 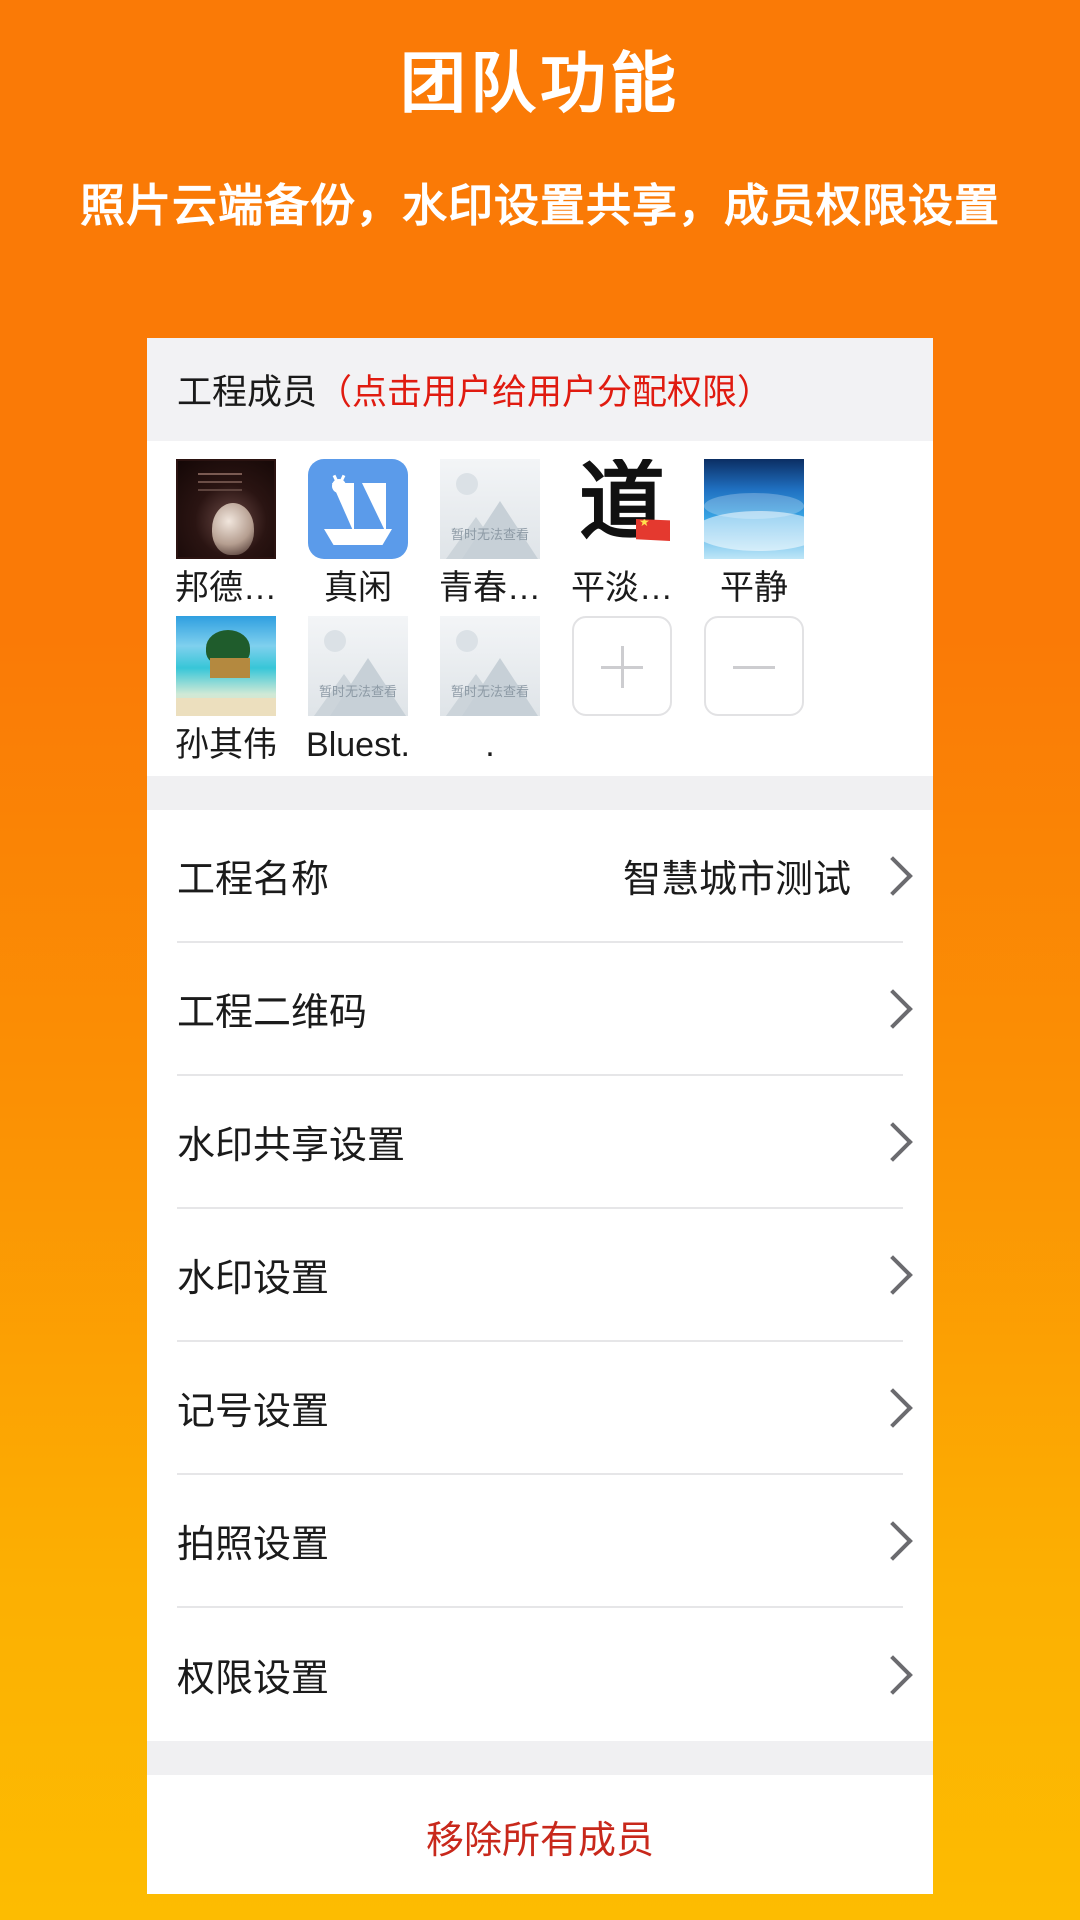 I want to click on settings-row-camera: 拍照设置, so click(x=540, y=1541).